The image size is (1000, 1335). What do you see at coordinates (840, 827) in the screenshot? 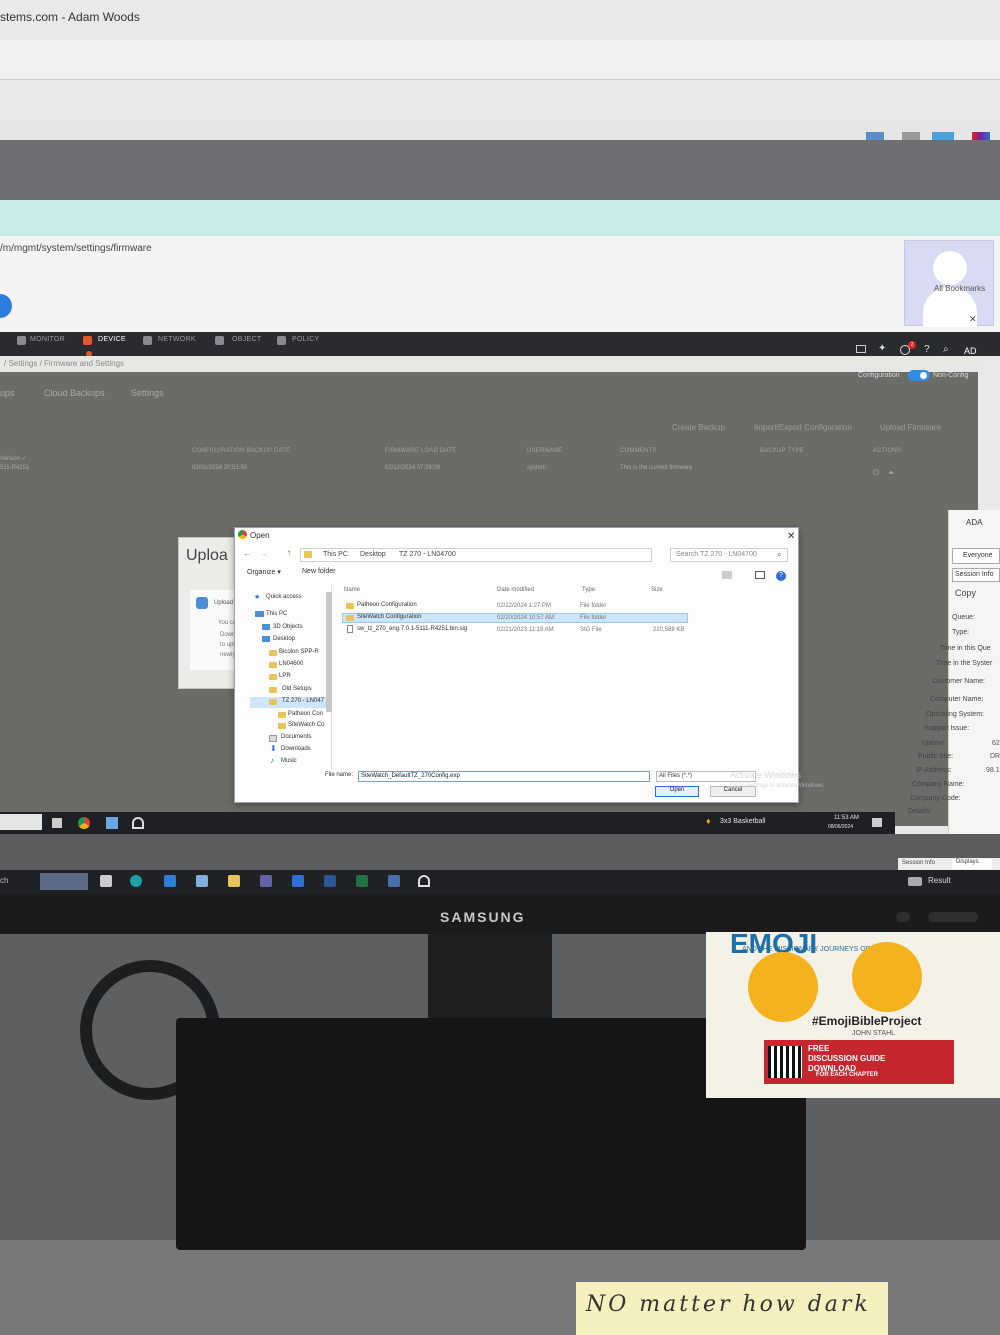
I see `clock-date: 08/06/2024` at bounding box center [840, 827].